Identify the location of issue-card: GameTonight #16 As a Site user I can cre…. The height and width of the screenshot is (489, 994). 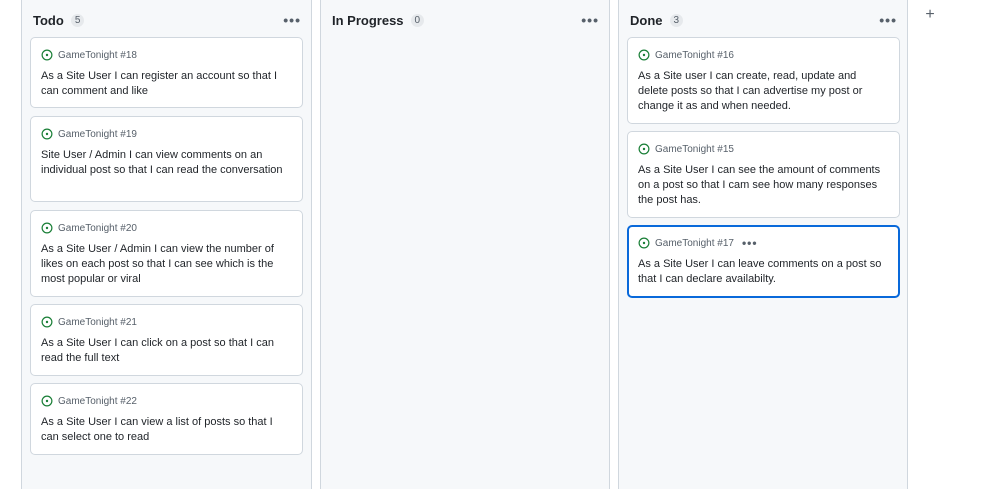
(763, 80).